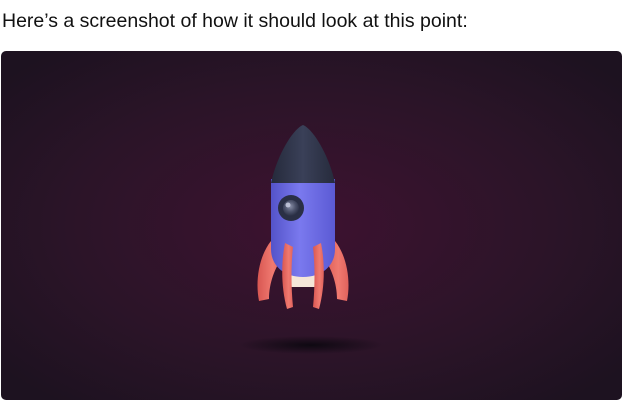  I want to click on rocket-body, so click(303, 228).